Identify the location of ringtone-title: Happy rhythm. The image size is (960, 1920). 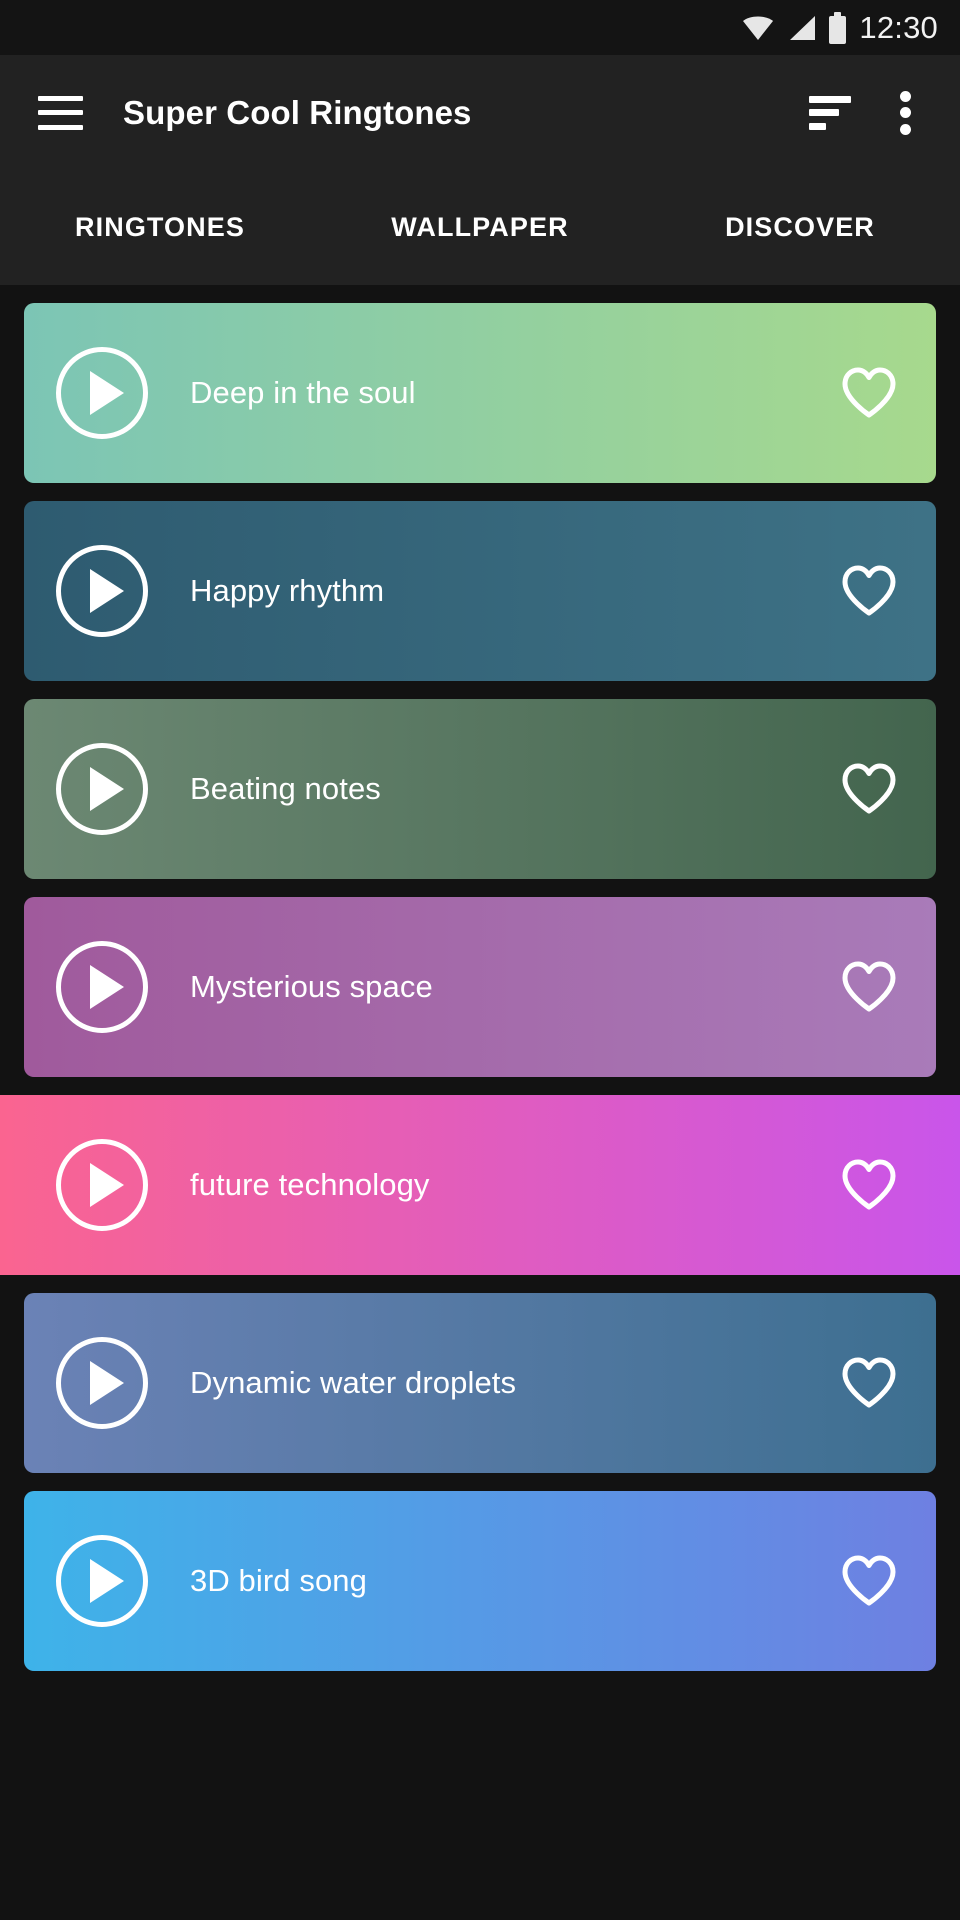
(287, 590).